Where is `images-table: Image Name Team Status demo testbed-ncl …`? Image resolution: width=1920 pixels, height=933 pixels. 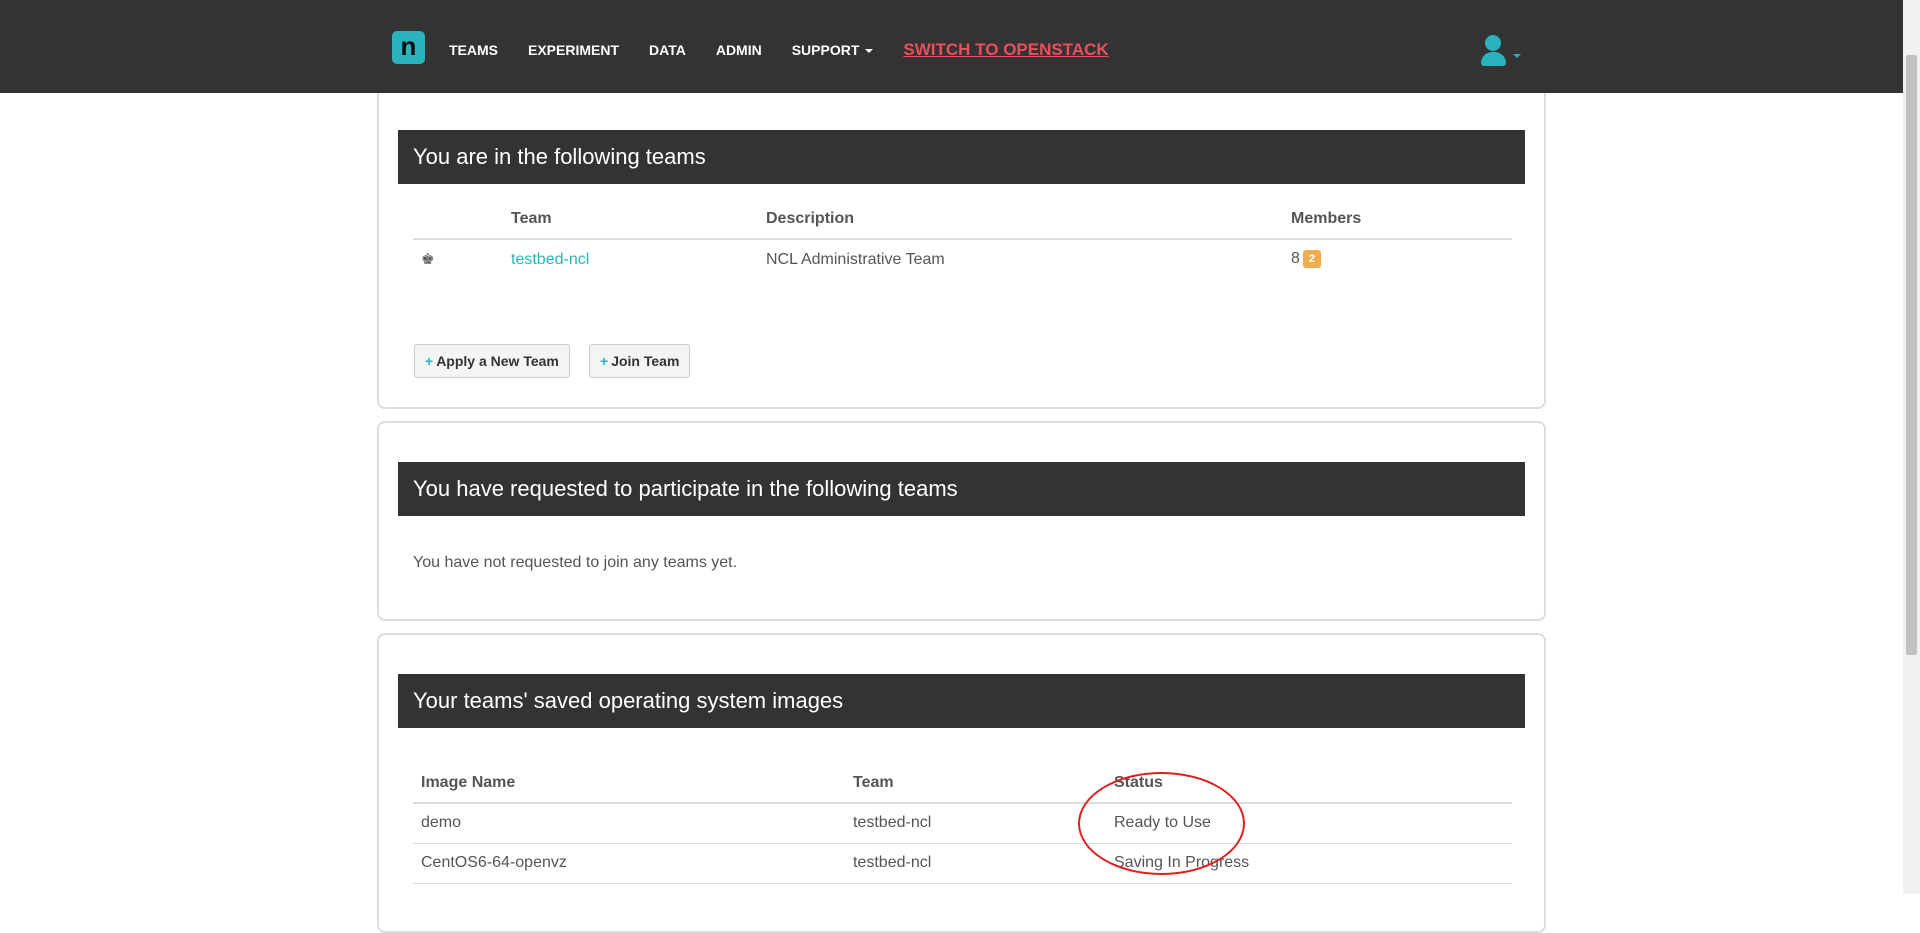
images-table: Image Name Team Status demo testbed-ncl … is located at coordinates (962, 823).